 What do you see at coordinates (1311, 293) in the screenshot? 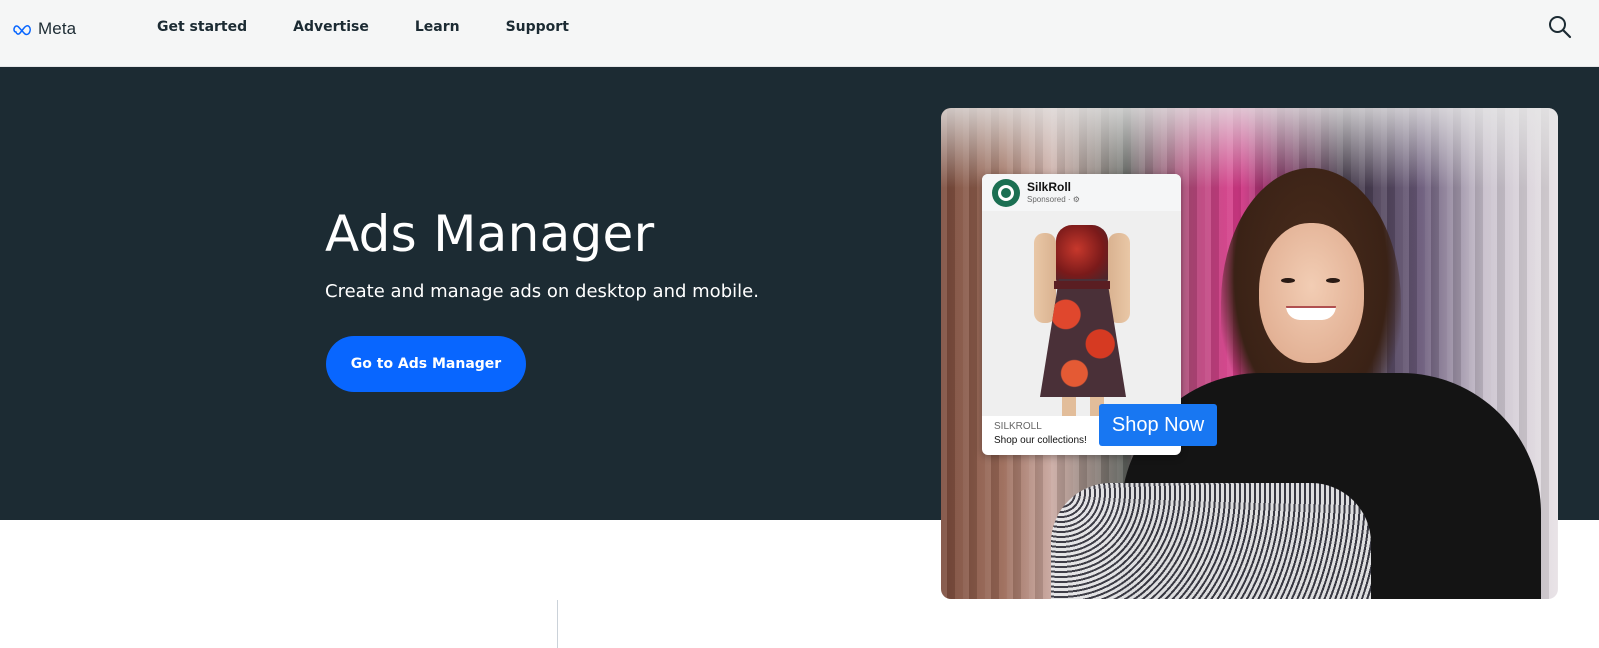
I see `person-face` at bounding box center [1311, 293].